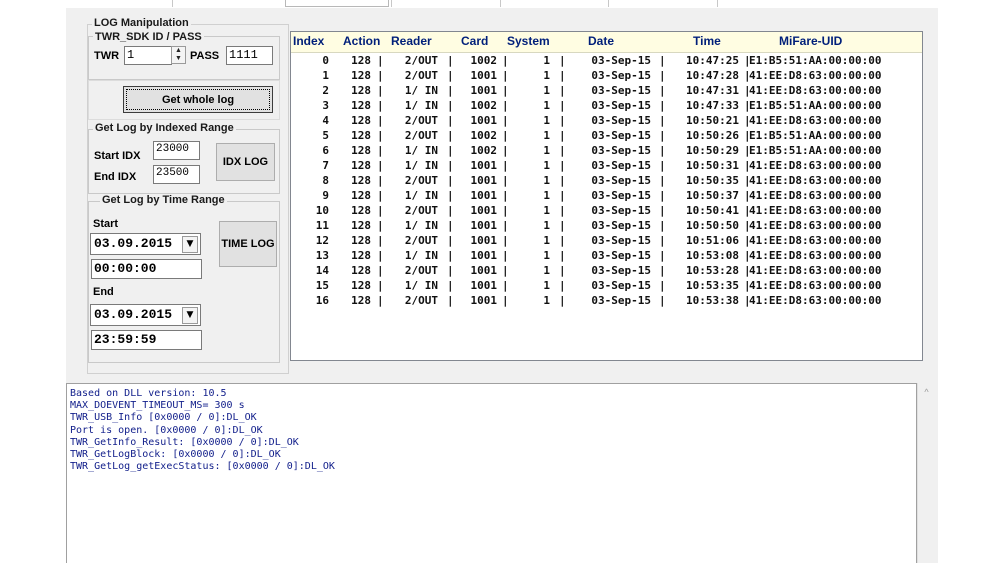  What do you see at coordinates (322, 225) in the screenshot?
I see `cell-index: 11` at bounding box center [322, 225].